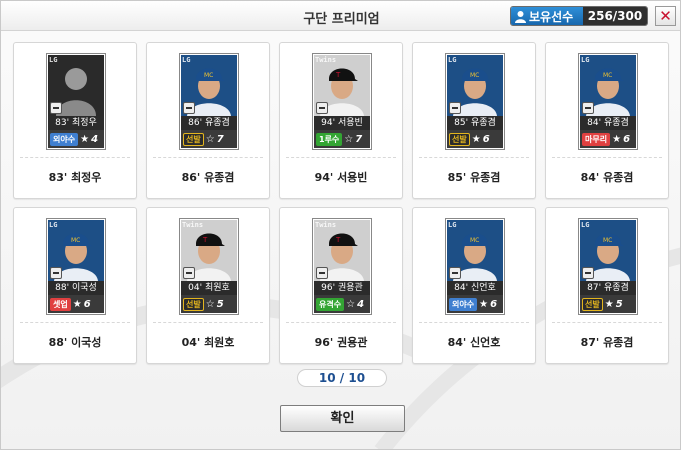 This screenshot has height=450, width=681. What do you see at coordinates (474, 342) in the screenshot?
I see `player-name-label: 84' 신언호` at bounding box center [474, 342].